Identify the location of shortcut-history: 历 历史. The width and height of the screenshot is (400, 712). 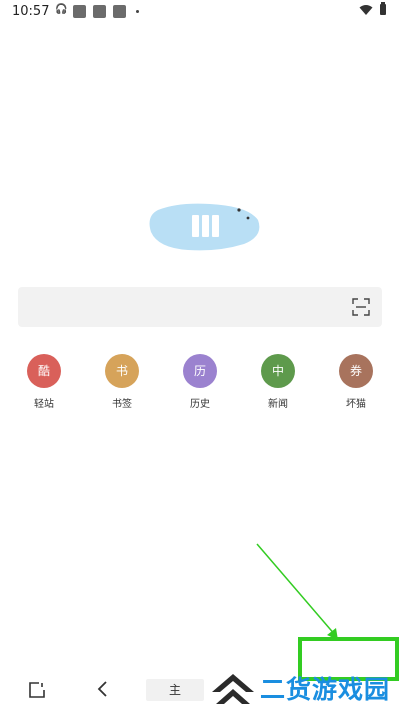
(200, 382).